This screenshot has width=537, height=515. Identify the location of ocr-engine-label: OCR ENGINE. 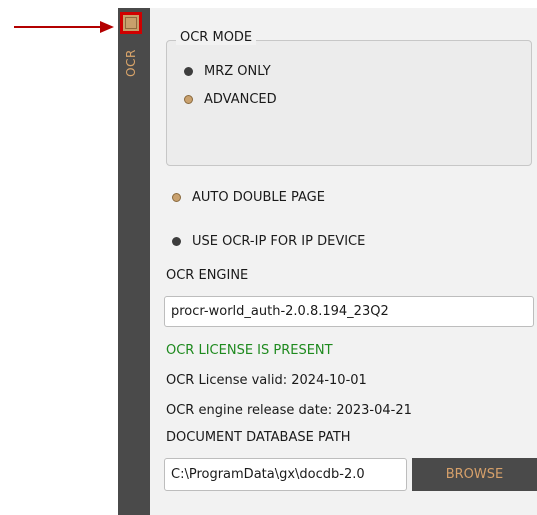
(207, 275).